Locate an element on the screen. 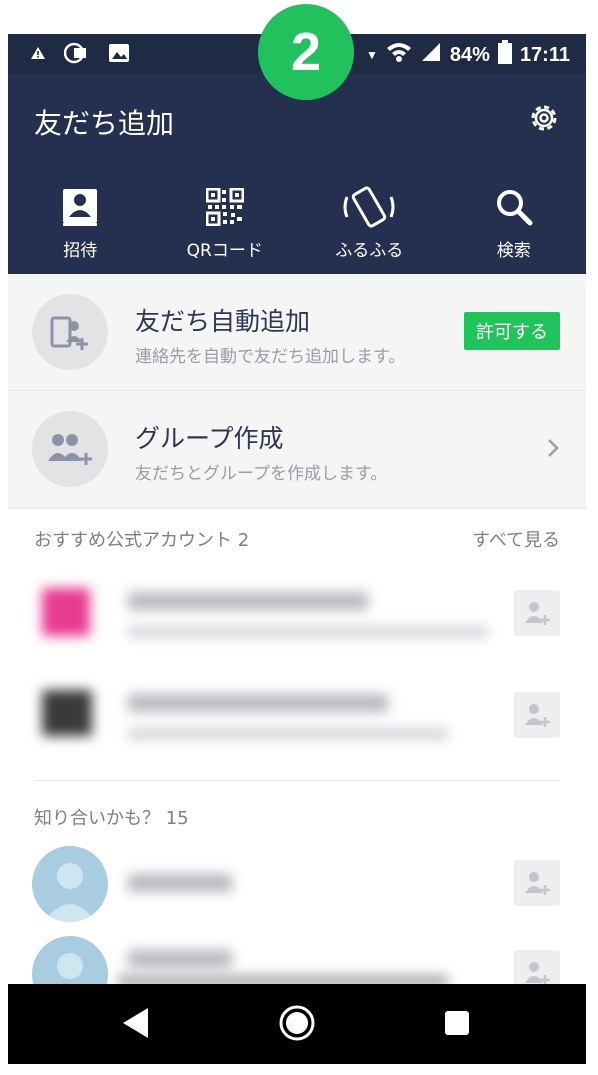 Image resolution: width=598 pixels, height=1075 pixels. recents-button is located at coordinates (457, 1025).